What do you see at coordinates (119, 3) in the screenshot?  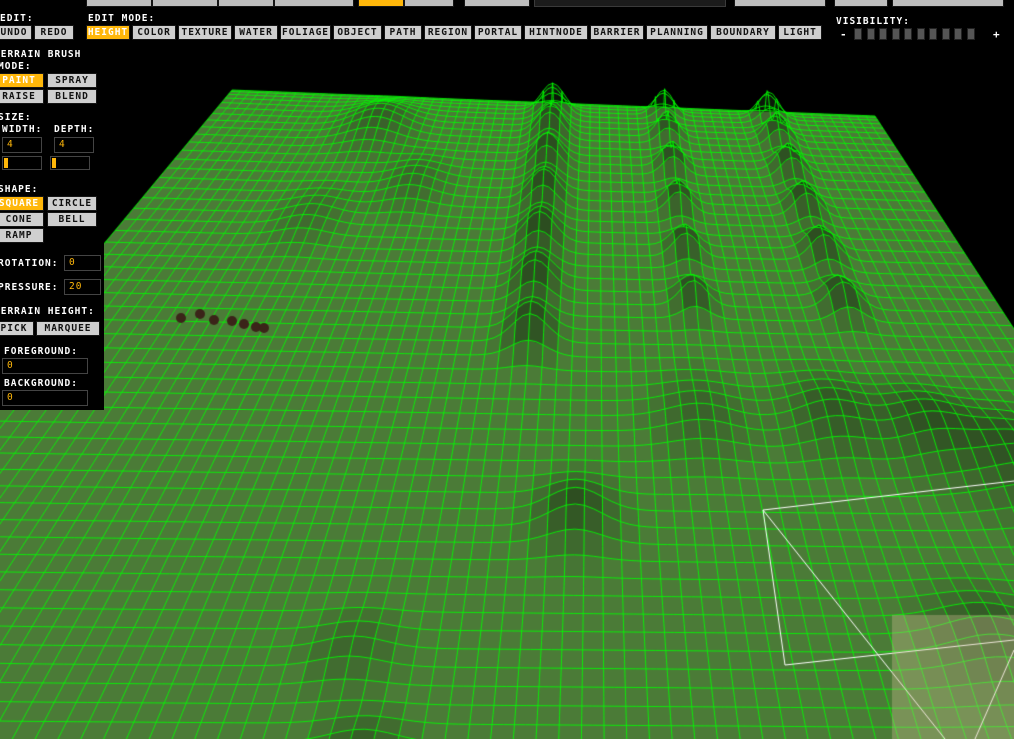 I see `tab-regions` at bounding box center [119, 3].